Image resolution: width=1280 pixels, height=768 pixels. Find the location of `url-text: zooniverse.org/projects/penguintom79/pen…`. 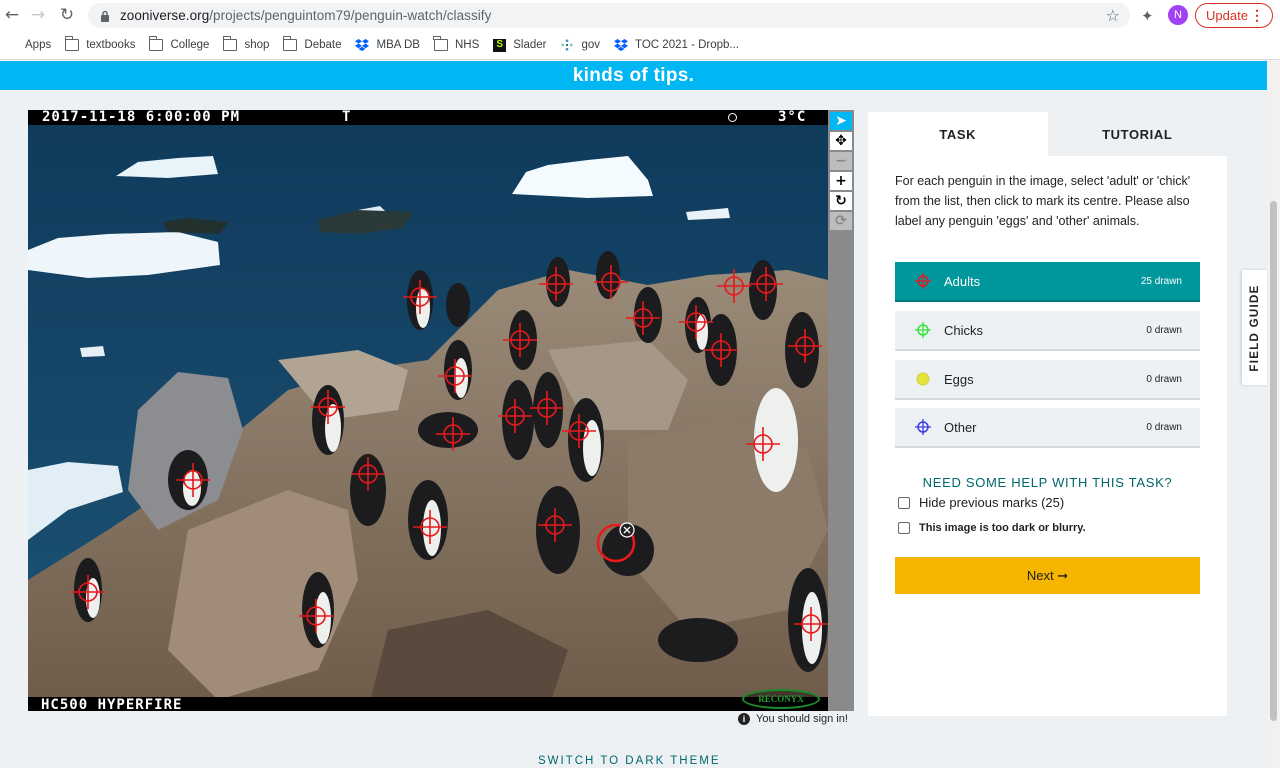

url-text: zooniverse.org/projects/penguintom79/pen… is located at coordinates (305, 15).